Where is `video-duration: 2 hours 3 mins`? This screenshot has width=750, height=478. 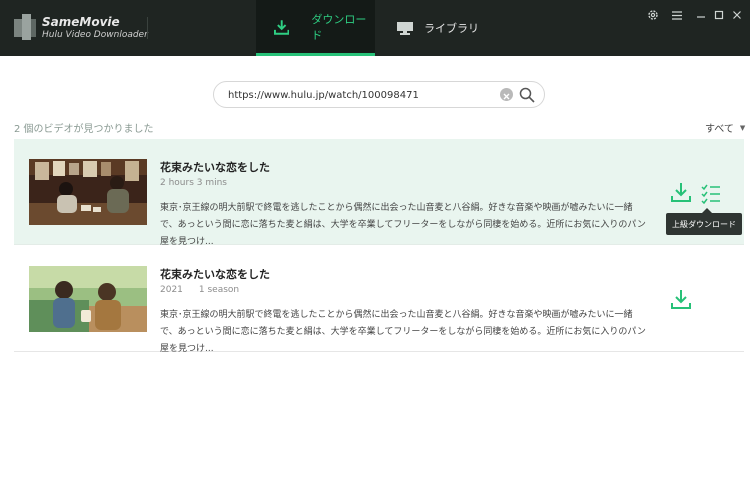 video-duration: 2 hours 3 mins is located at coordinates (193, 183).